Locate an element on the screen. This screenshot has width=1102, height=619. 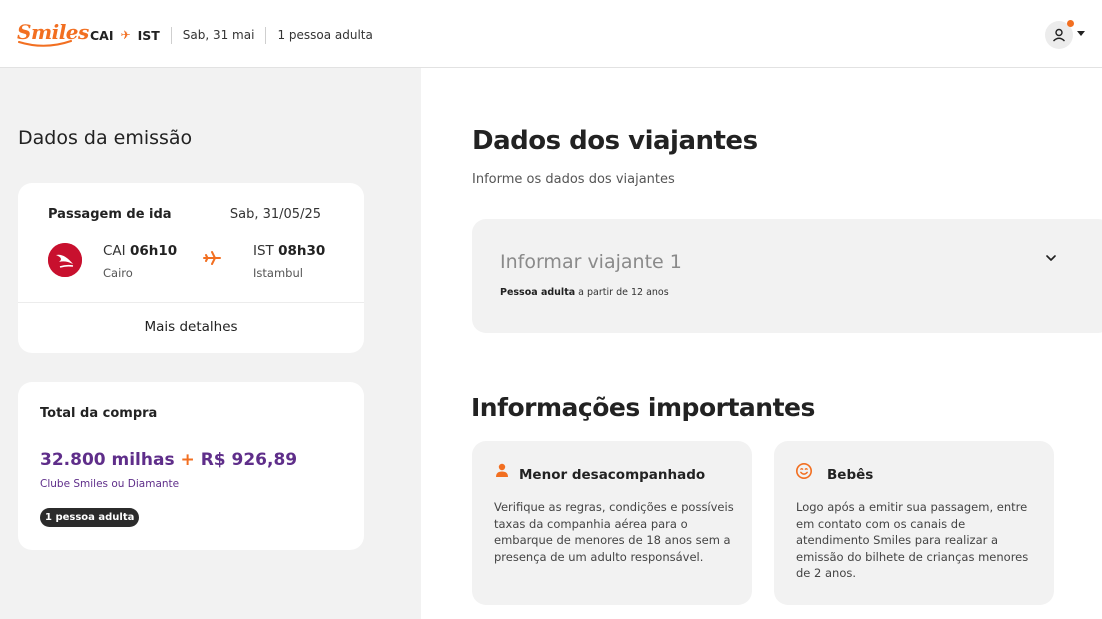
destination-code: IST is located at coordinates (148, 35).